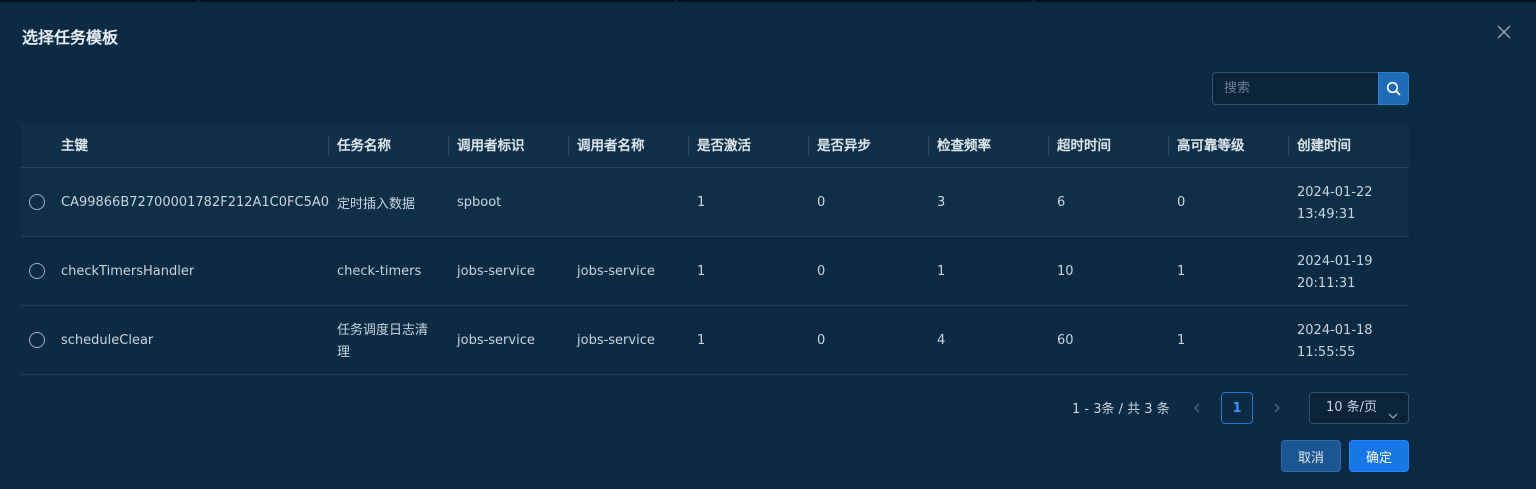 The height and width of the screenshot is (489, 1536). What do you see at coordinates (70, 37) in the screenshot?
I see `dialog-title: 选择任务模板` at bounding box center [70, 37].